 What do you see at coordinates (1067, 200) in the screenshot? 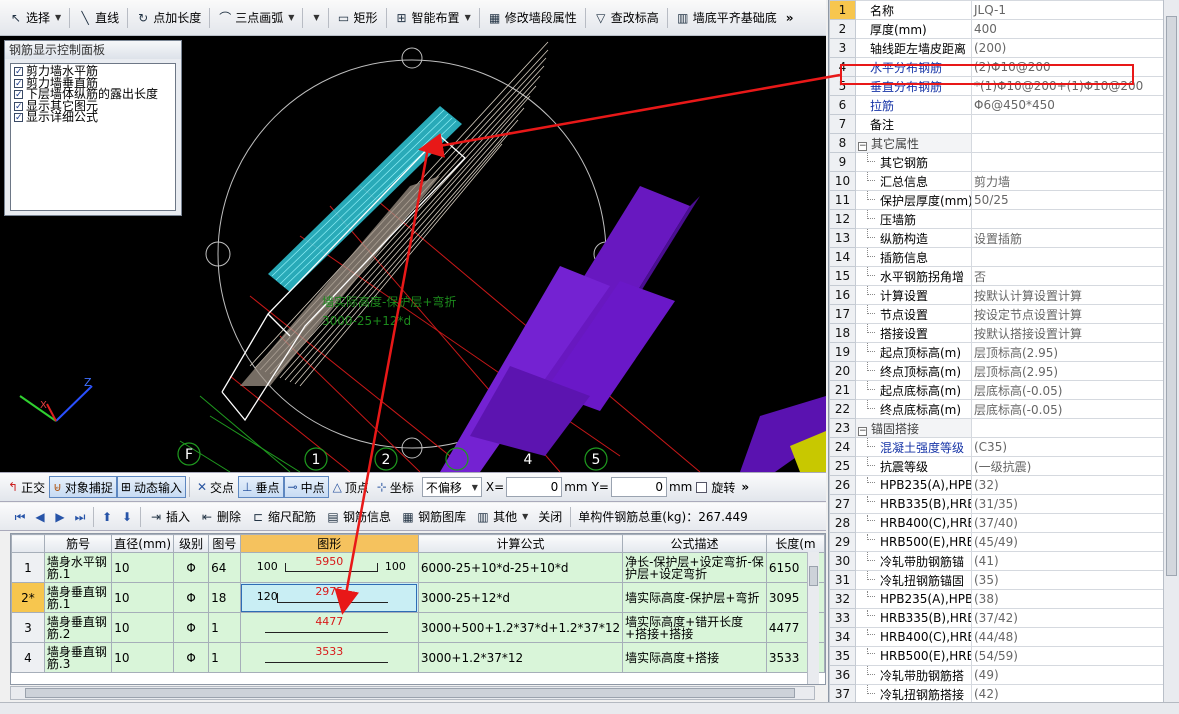
I see `property-value: 50/25` at bounding box center [1067, 200].